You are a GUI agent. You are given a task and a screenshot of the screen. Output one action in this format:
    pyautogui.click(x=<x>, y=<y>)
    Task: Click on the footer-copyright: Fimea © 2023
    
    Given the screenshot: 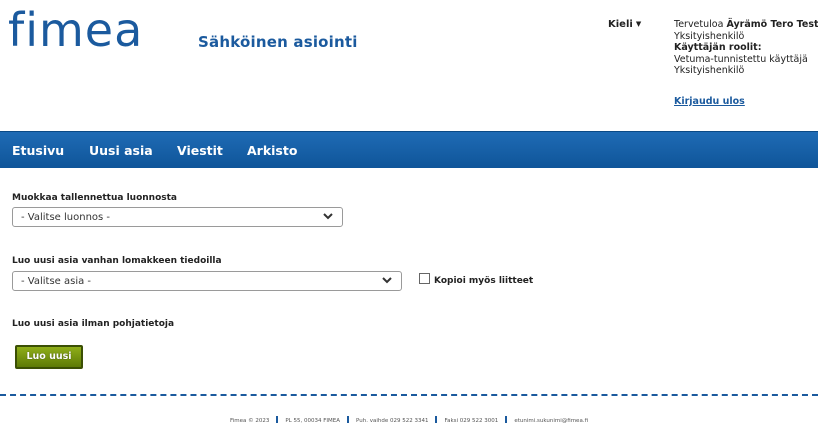 What is the action you would take?
    pyautogui.click(x=249, y=421)
    